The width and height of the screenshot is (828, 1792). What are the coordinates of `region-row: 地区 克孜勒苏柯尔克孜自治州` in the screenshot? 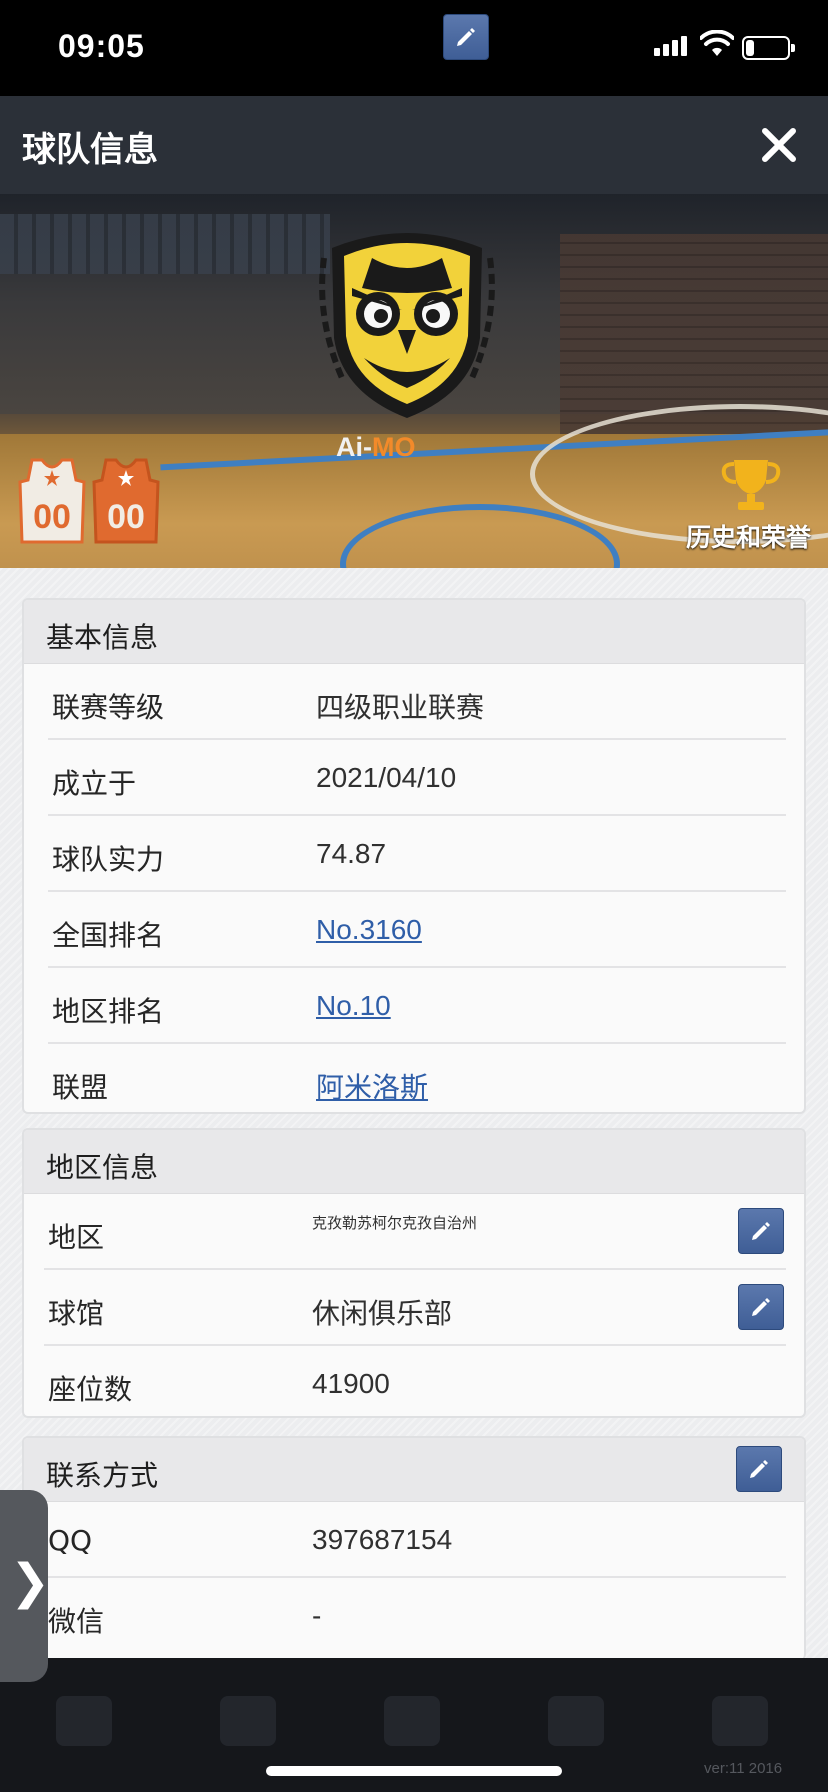 It's located at (415, 1232).